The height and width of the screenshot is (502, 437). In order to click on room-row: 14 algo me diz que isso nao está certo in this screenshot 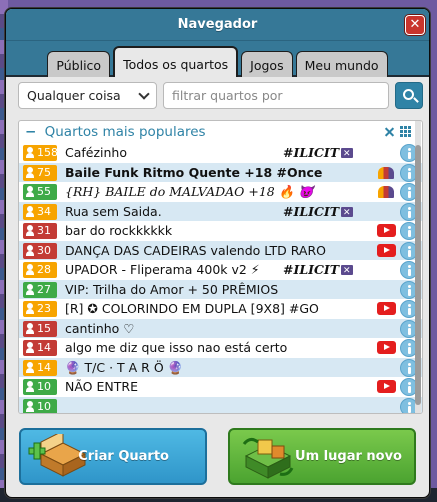, I will do `click(220, 348)`.